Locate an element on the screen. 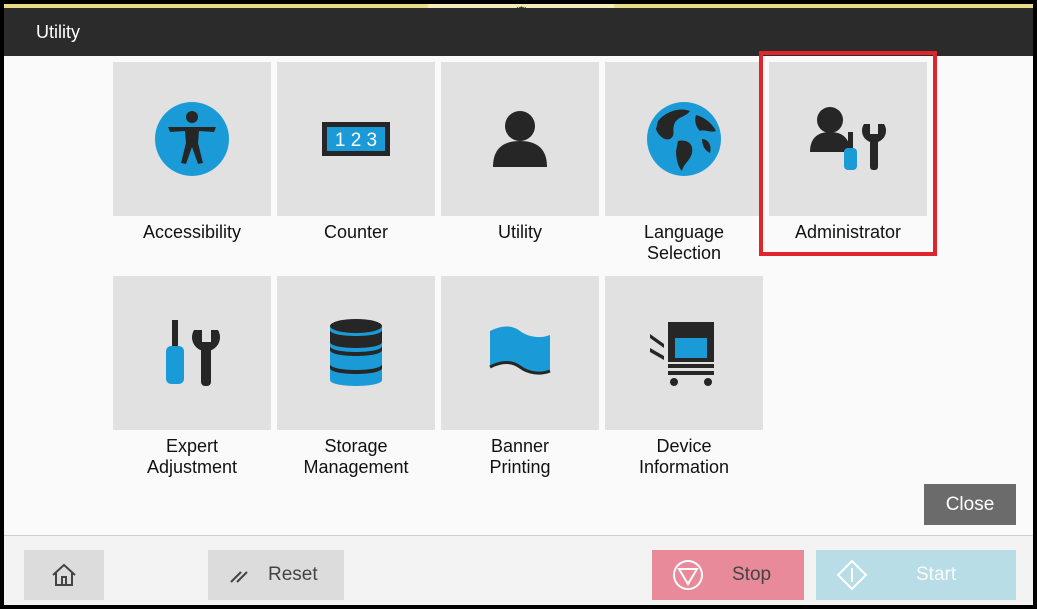 This screenshot has width=1037, height=609. tile-label: Counter is located at coordinates (356, 232).